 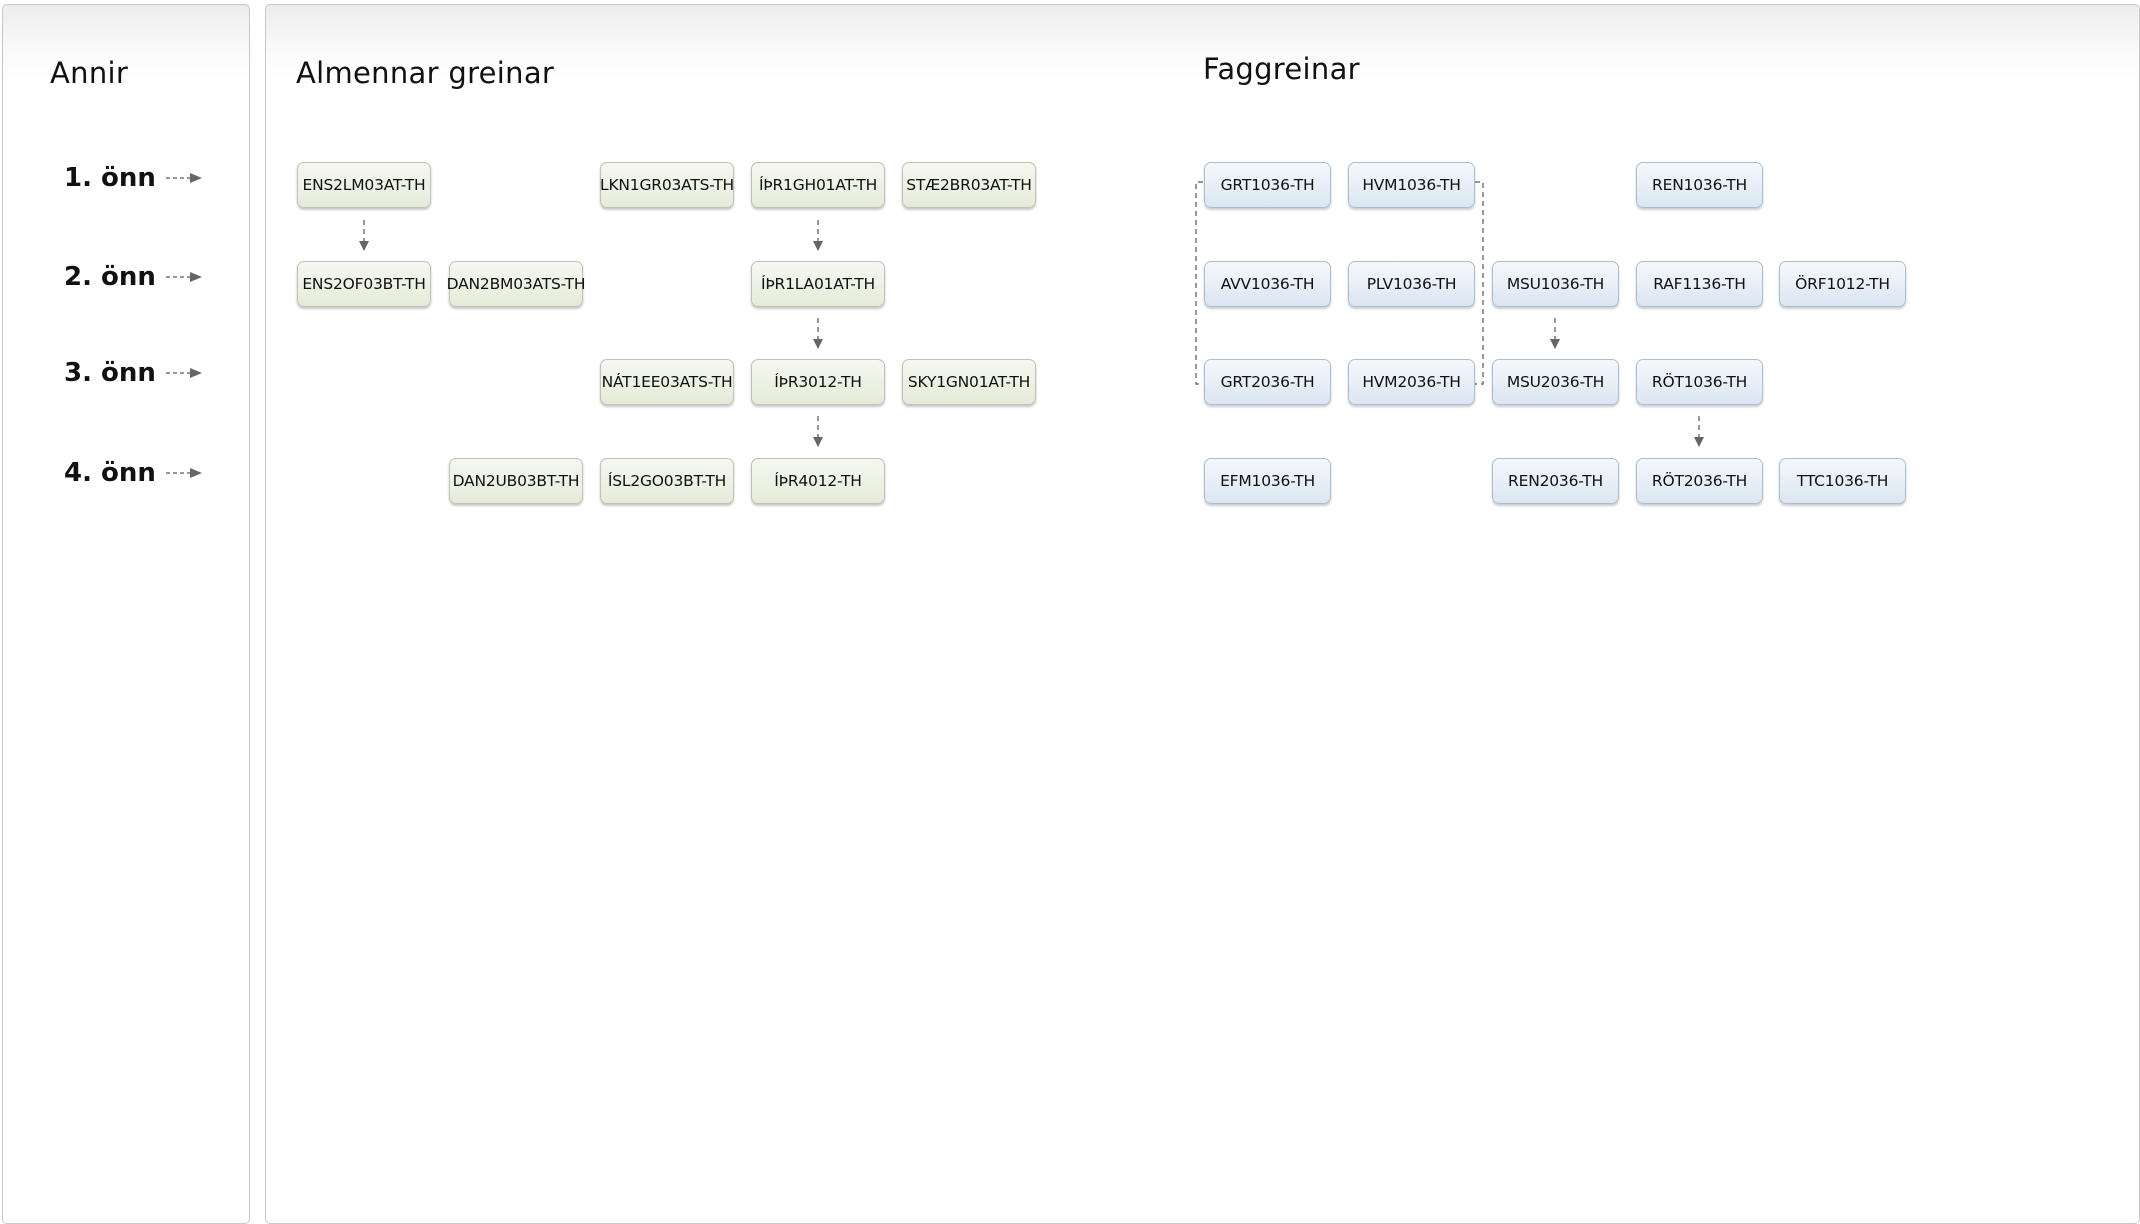 I want to click on semester-row-1: 1. önn, so click(x=135, y=178).